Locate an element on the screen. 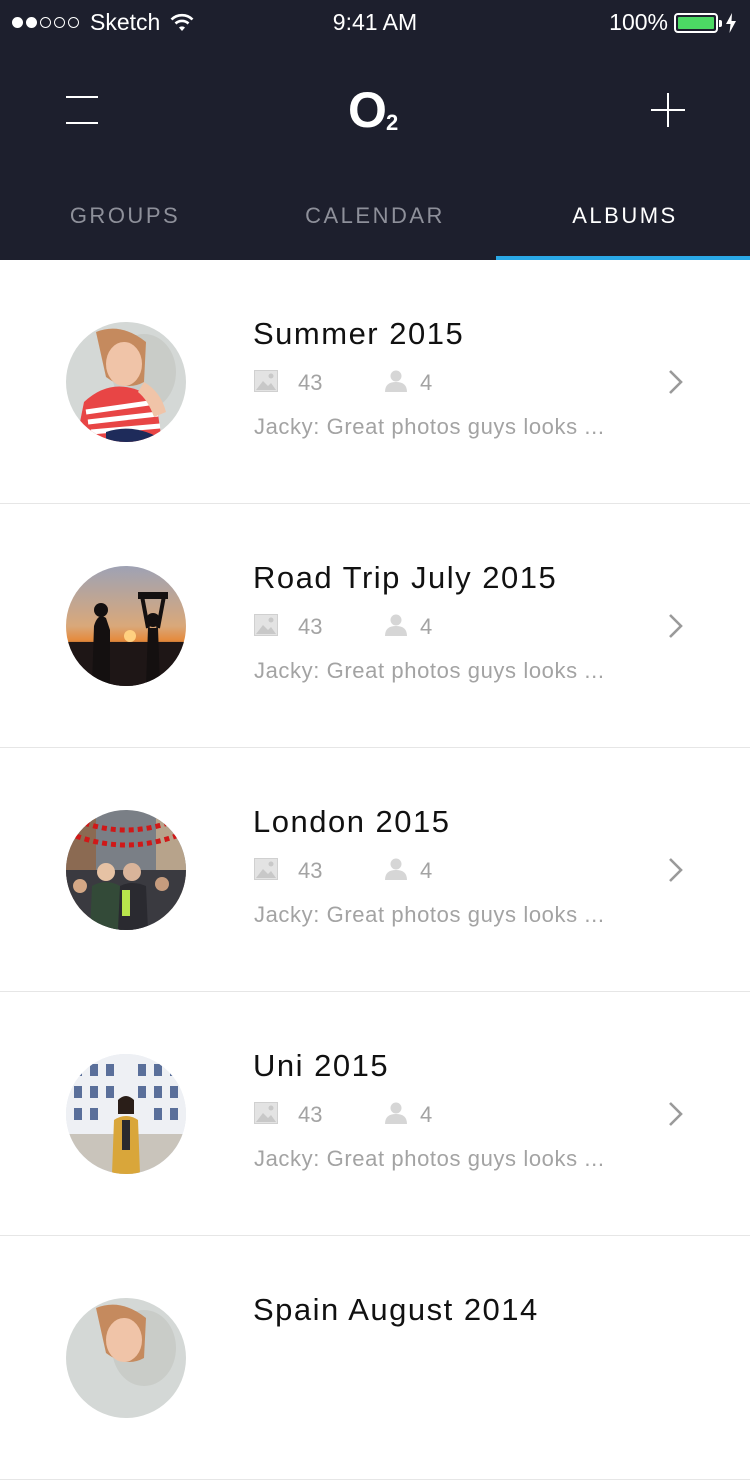 Image resolution: width=750 pixels, height=1480 pixels. o2-logo: O 2 is located at coordinates (378, 112).